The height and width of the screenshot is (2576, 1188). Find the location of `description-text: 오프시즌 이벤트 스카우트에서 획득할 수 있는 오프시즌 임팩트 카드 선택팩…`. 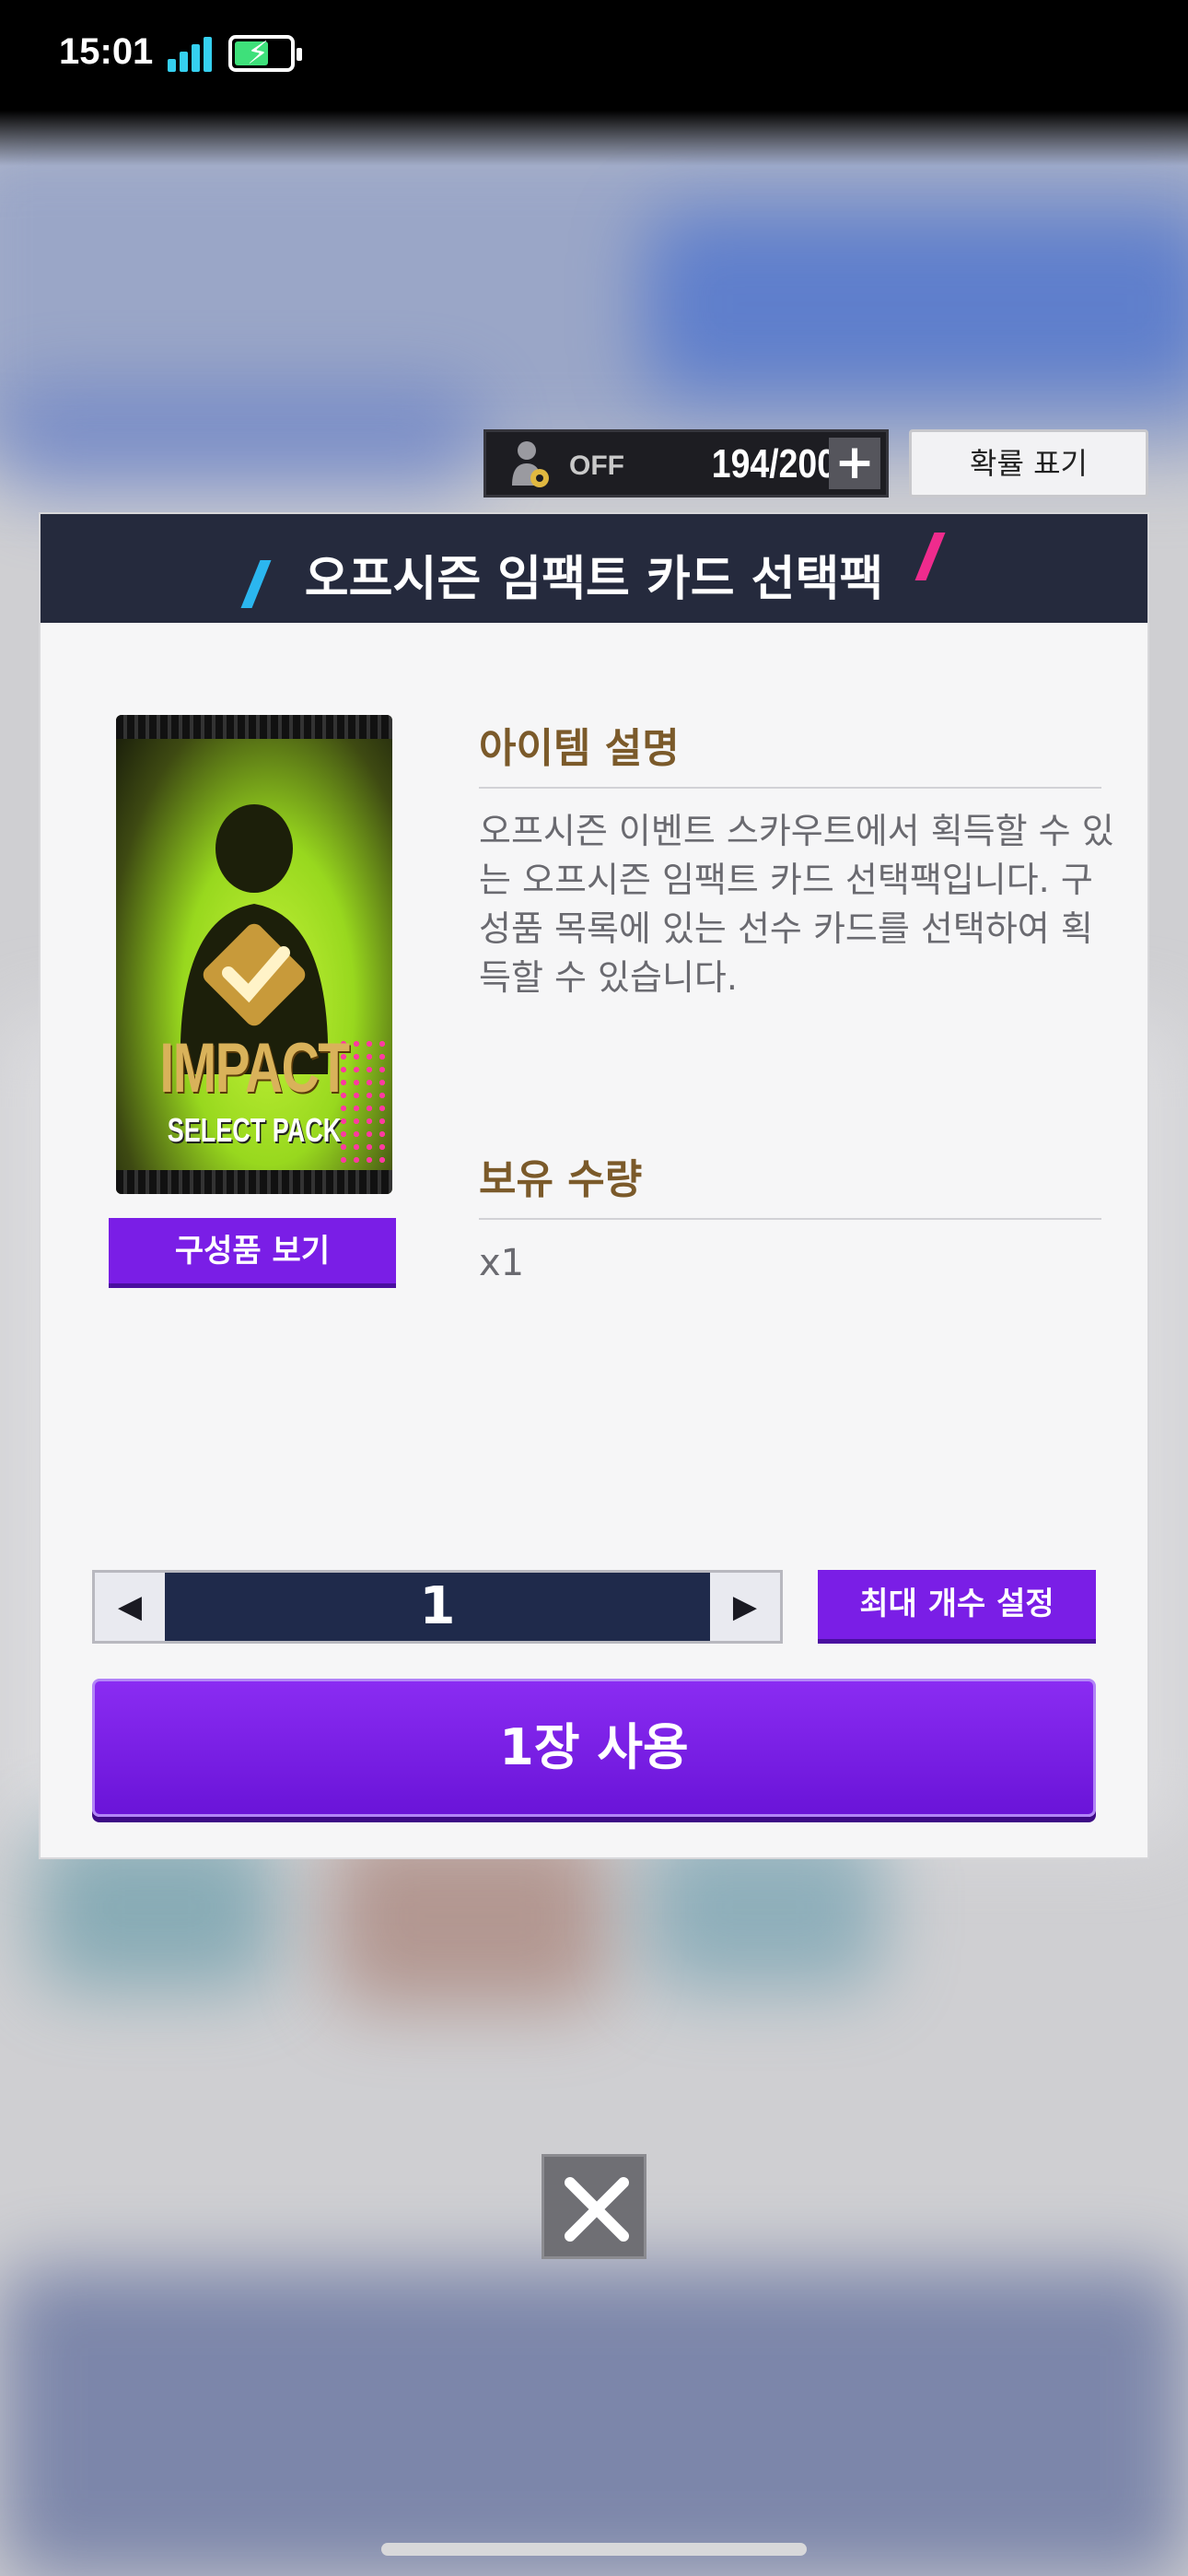

description-text: 오프시즌 이벤트 스카우트에서 획득할 수 있는 오프시즌 임팩트 카드 선택팩… is located at coordinates (796, 904).